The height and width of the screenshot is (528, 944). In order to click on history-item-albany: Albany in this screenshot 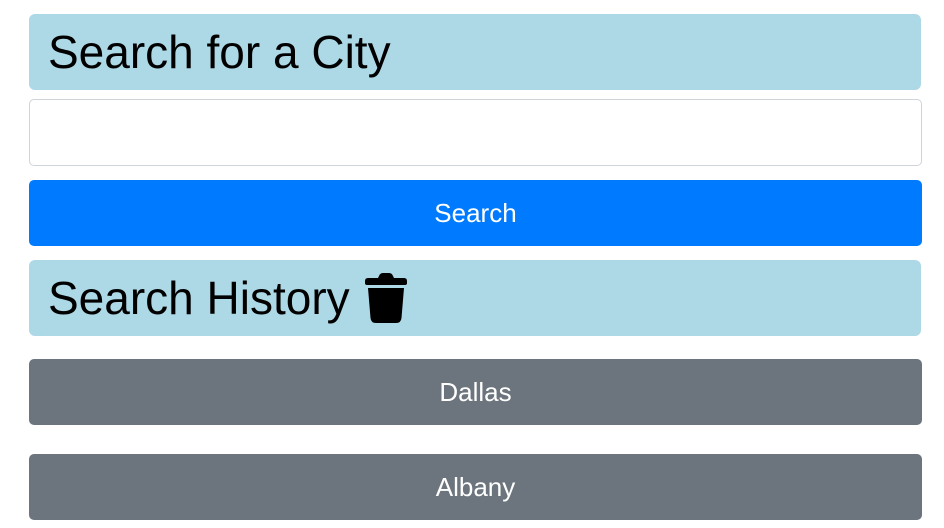, I will do `click(475, 487)`.